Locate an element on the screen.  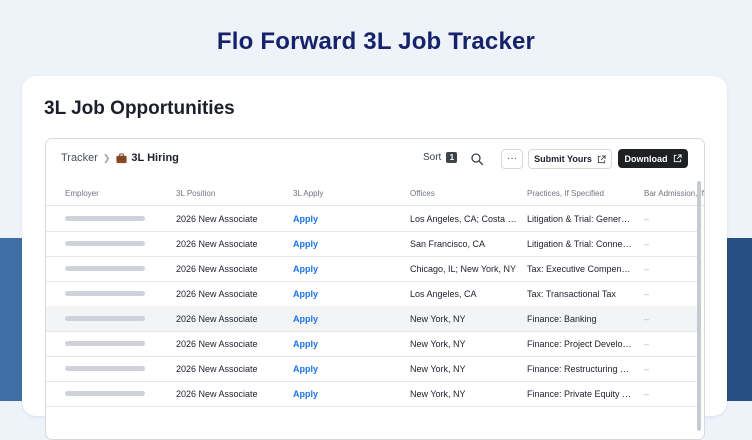
chevron-right-icon: ❯ is located at coordinates (106, 157).